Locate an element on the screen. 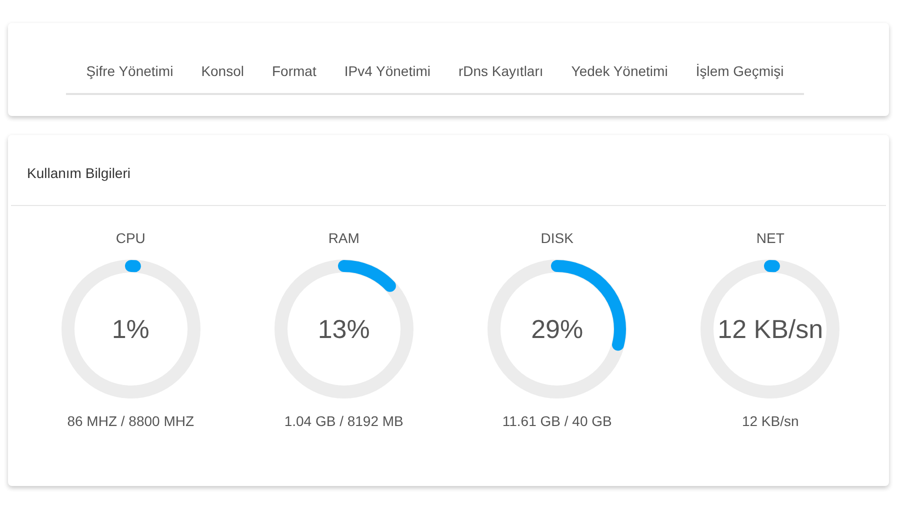 Image resolution: width=900 pixels, height=525 pixels. gauge-value: 29% is located at coordinates (557, 329).